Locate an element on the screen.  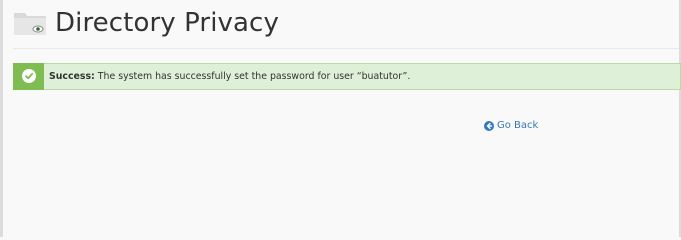
go-back-link: Go Back is located at coordinates (511, 125).